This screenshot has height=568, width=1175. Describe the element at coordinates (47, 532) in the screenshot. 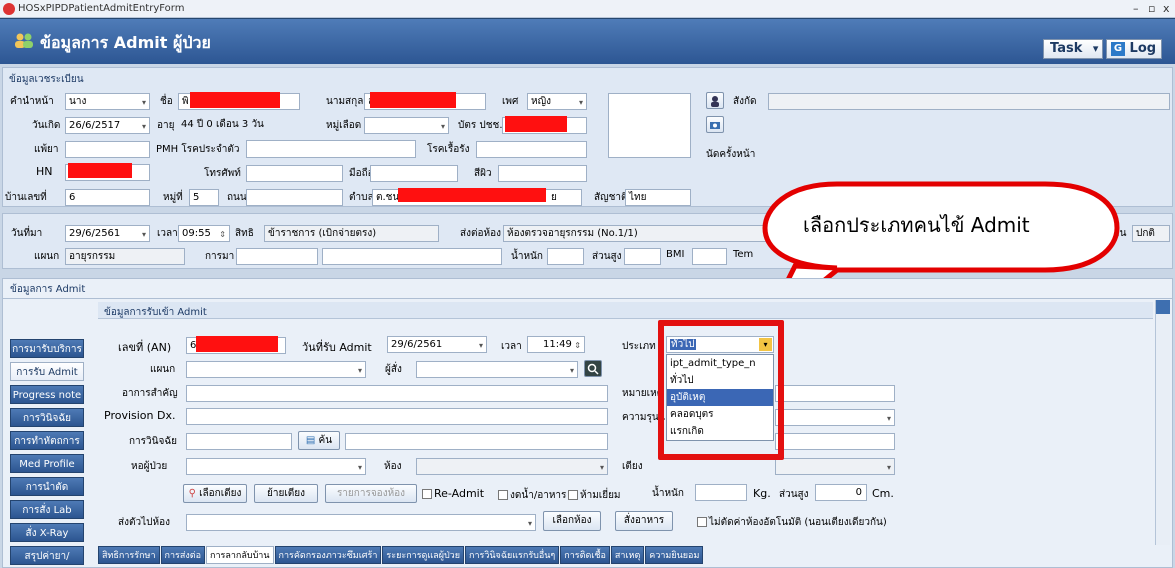

I see `nav-item: สั่ง X-Ray` at that location.